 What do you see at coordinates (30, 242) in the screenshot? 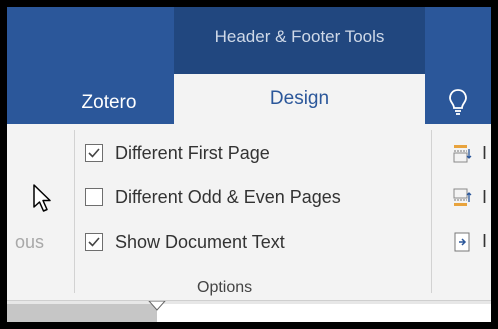
I see `previous-group-label: ous` at bounding box center [30, 242].